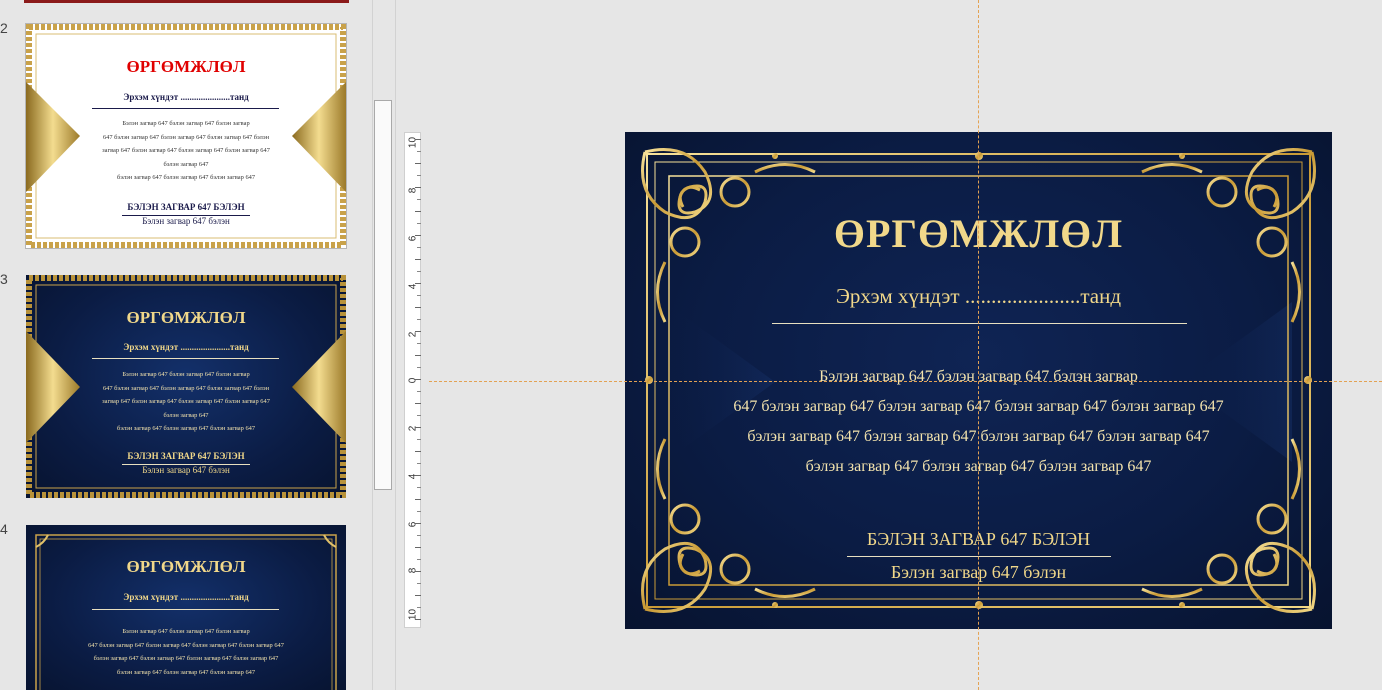  I want to click on ruler-label: 4, so click(413, 476).